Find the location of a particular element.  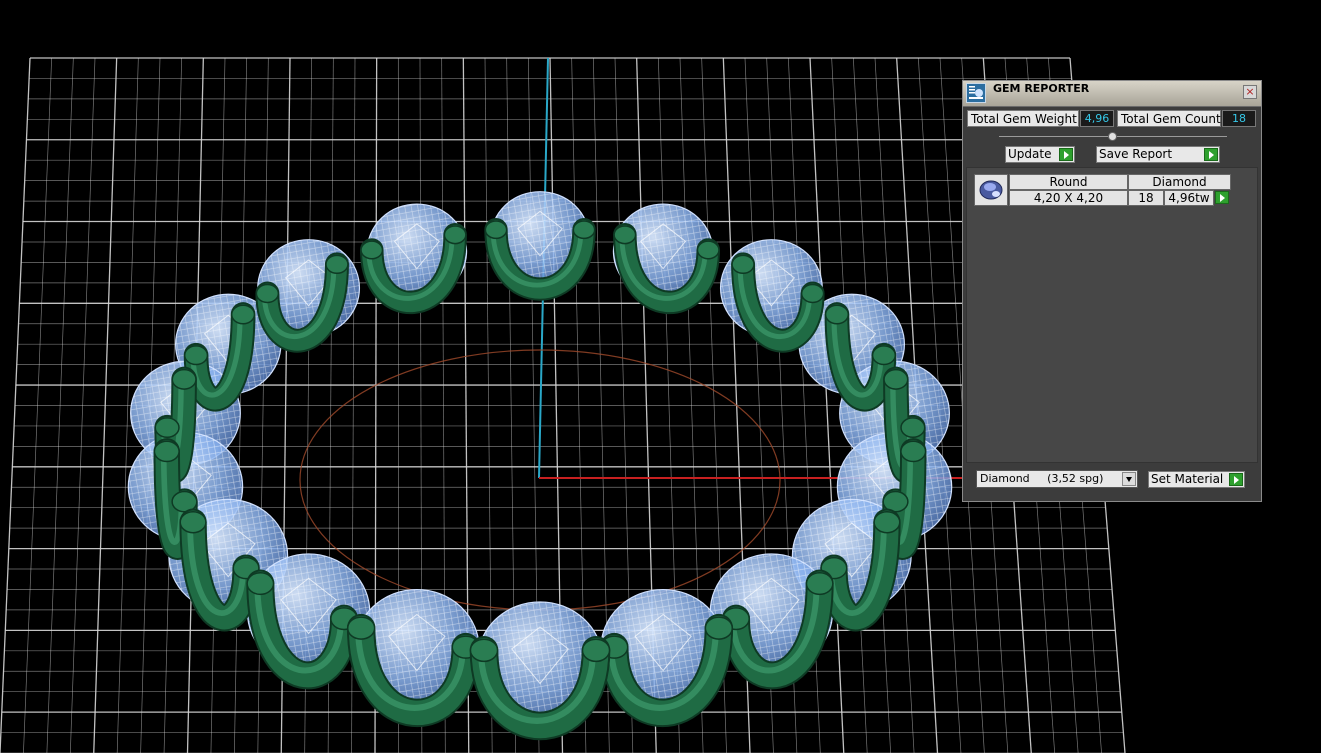

close-icon: × is located at coordinates (1250, 92).